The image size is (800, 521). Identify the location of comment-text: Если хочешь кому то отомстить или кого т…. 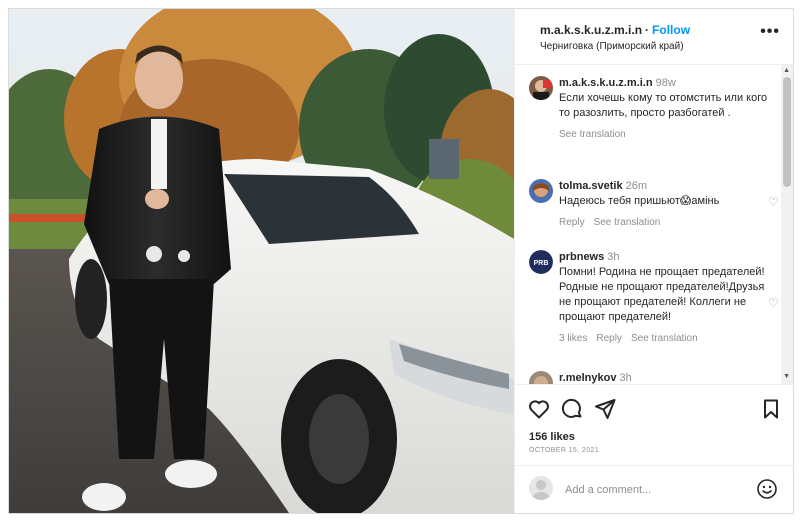
(663, 105).